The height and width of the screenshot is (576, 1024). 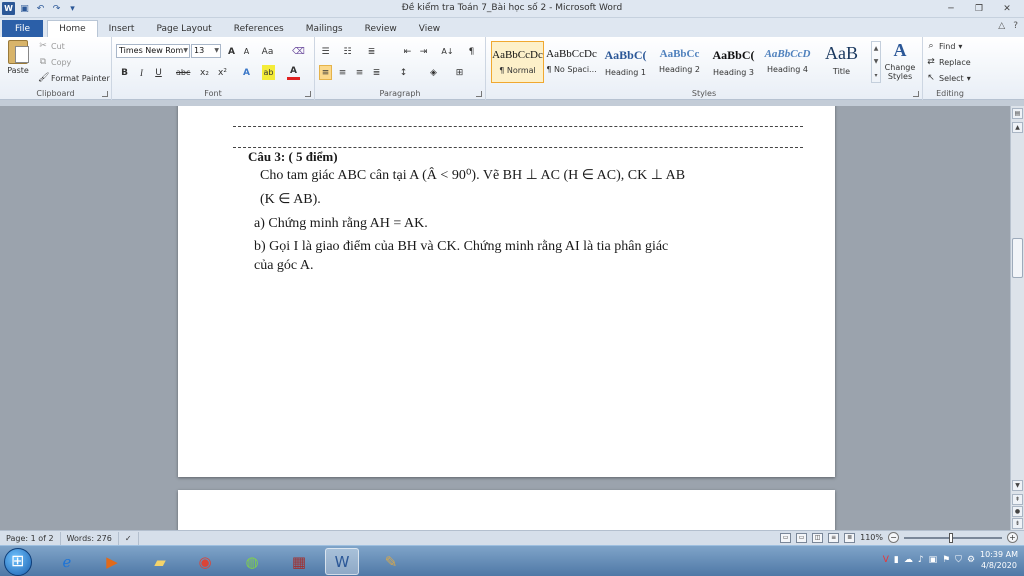 I want to click on replace-button: ⇄ Replace, so click(x=948, y=62).